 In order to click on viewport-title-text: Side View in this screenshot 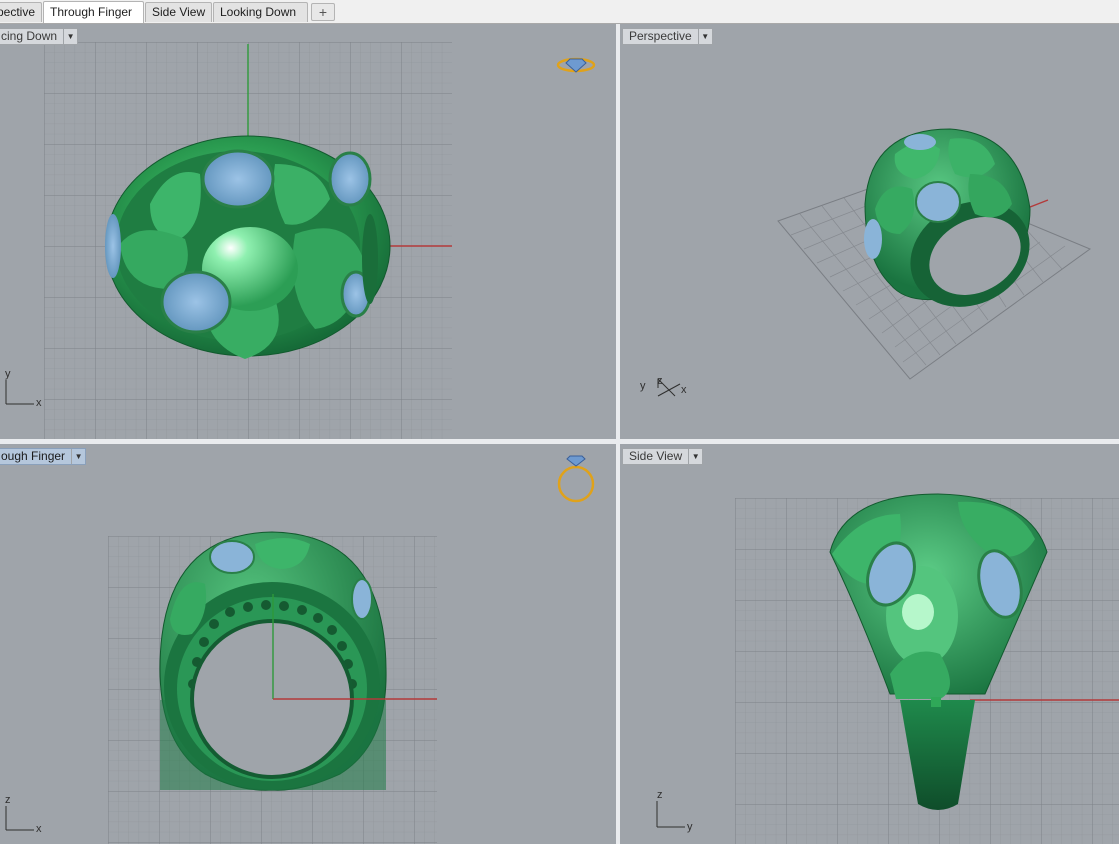, I will do `click(656, 456)`.